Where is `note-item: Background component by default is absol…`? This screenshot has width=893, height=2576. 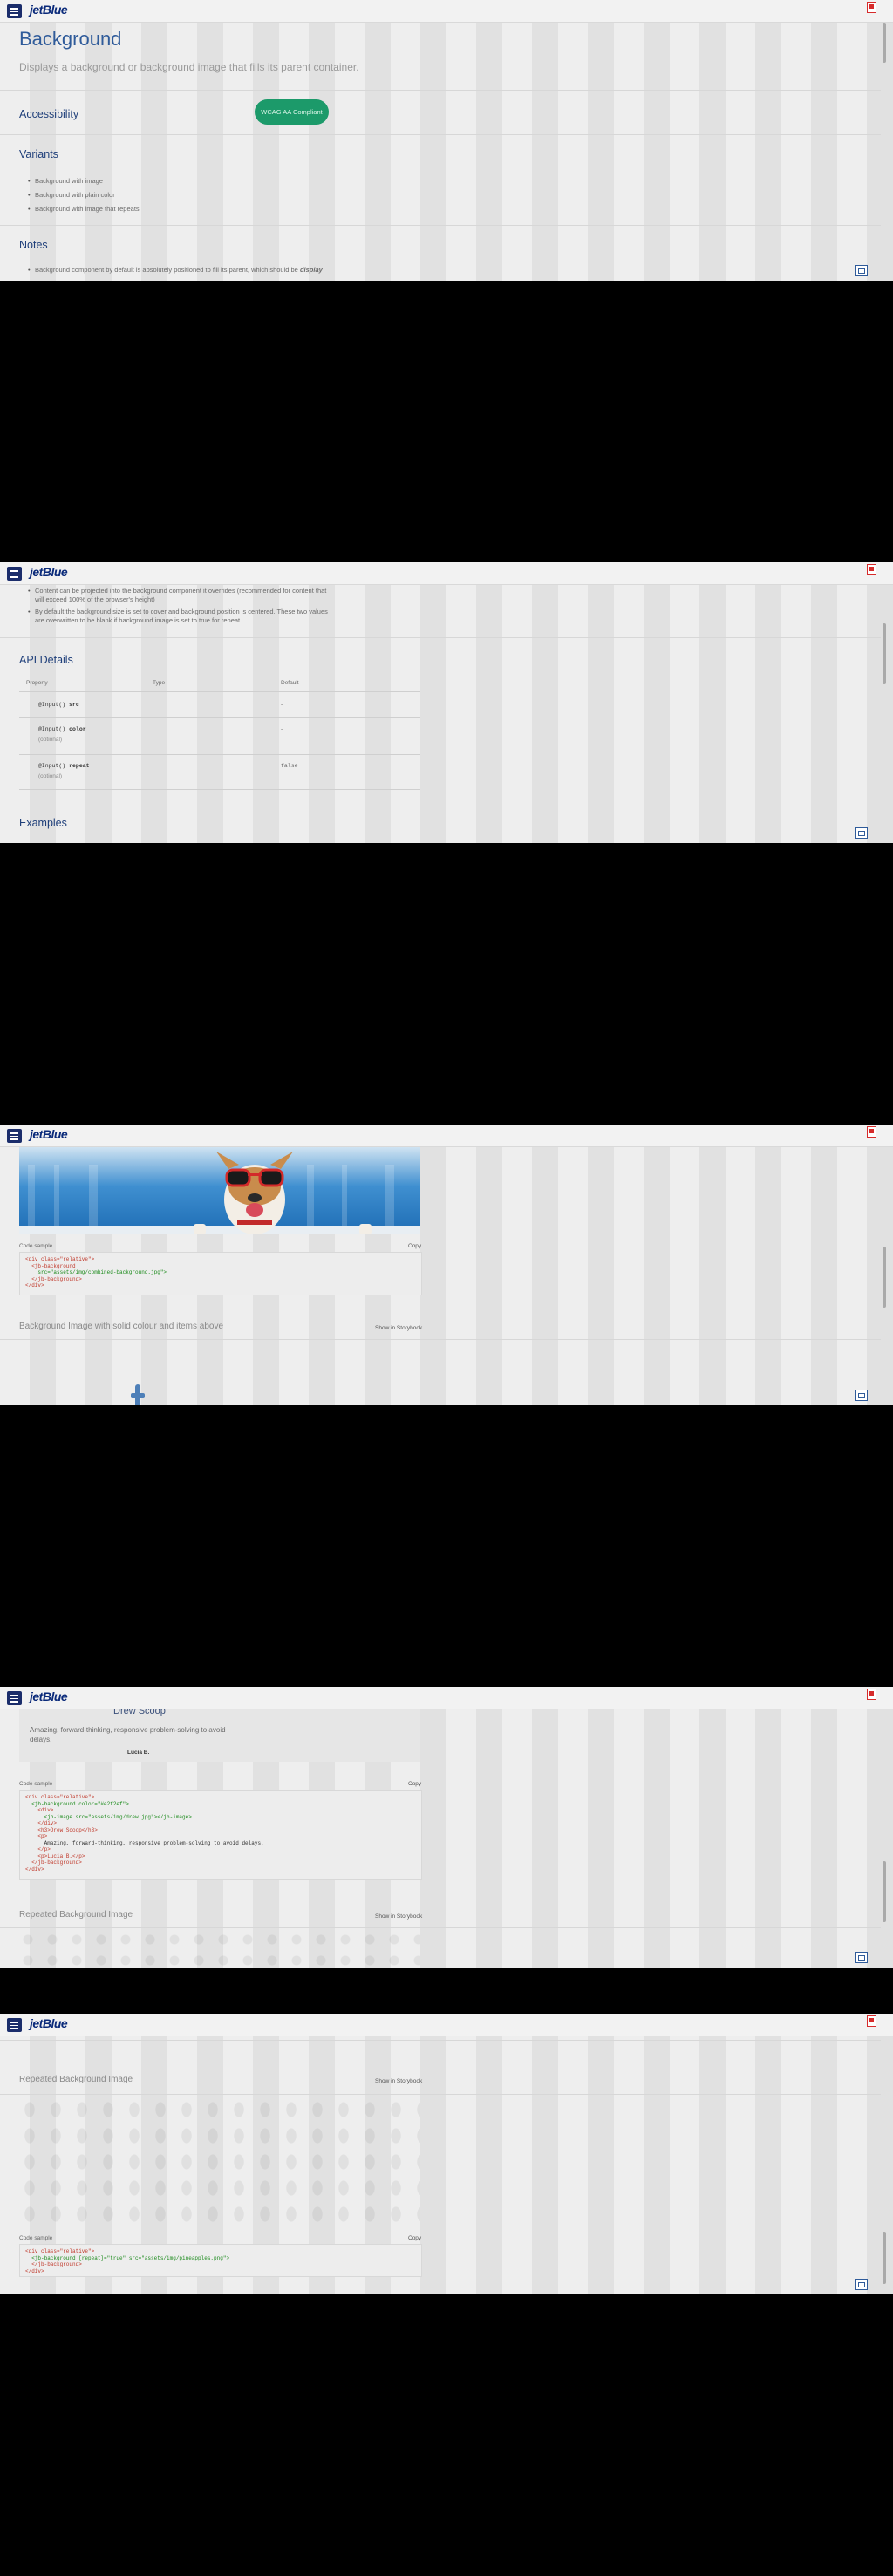
note-item: Background component by default is absol… is located at coordinates (175, 270).